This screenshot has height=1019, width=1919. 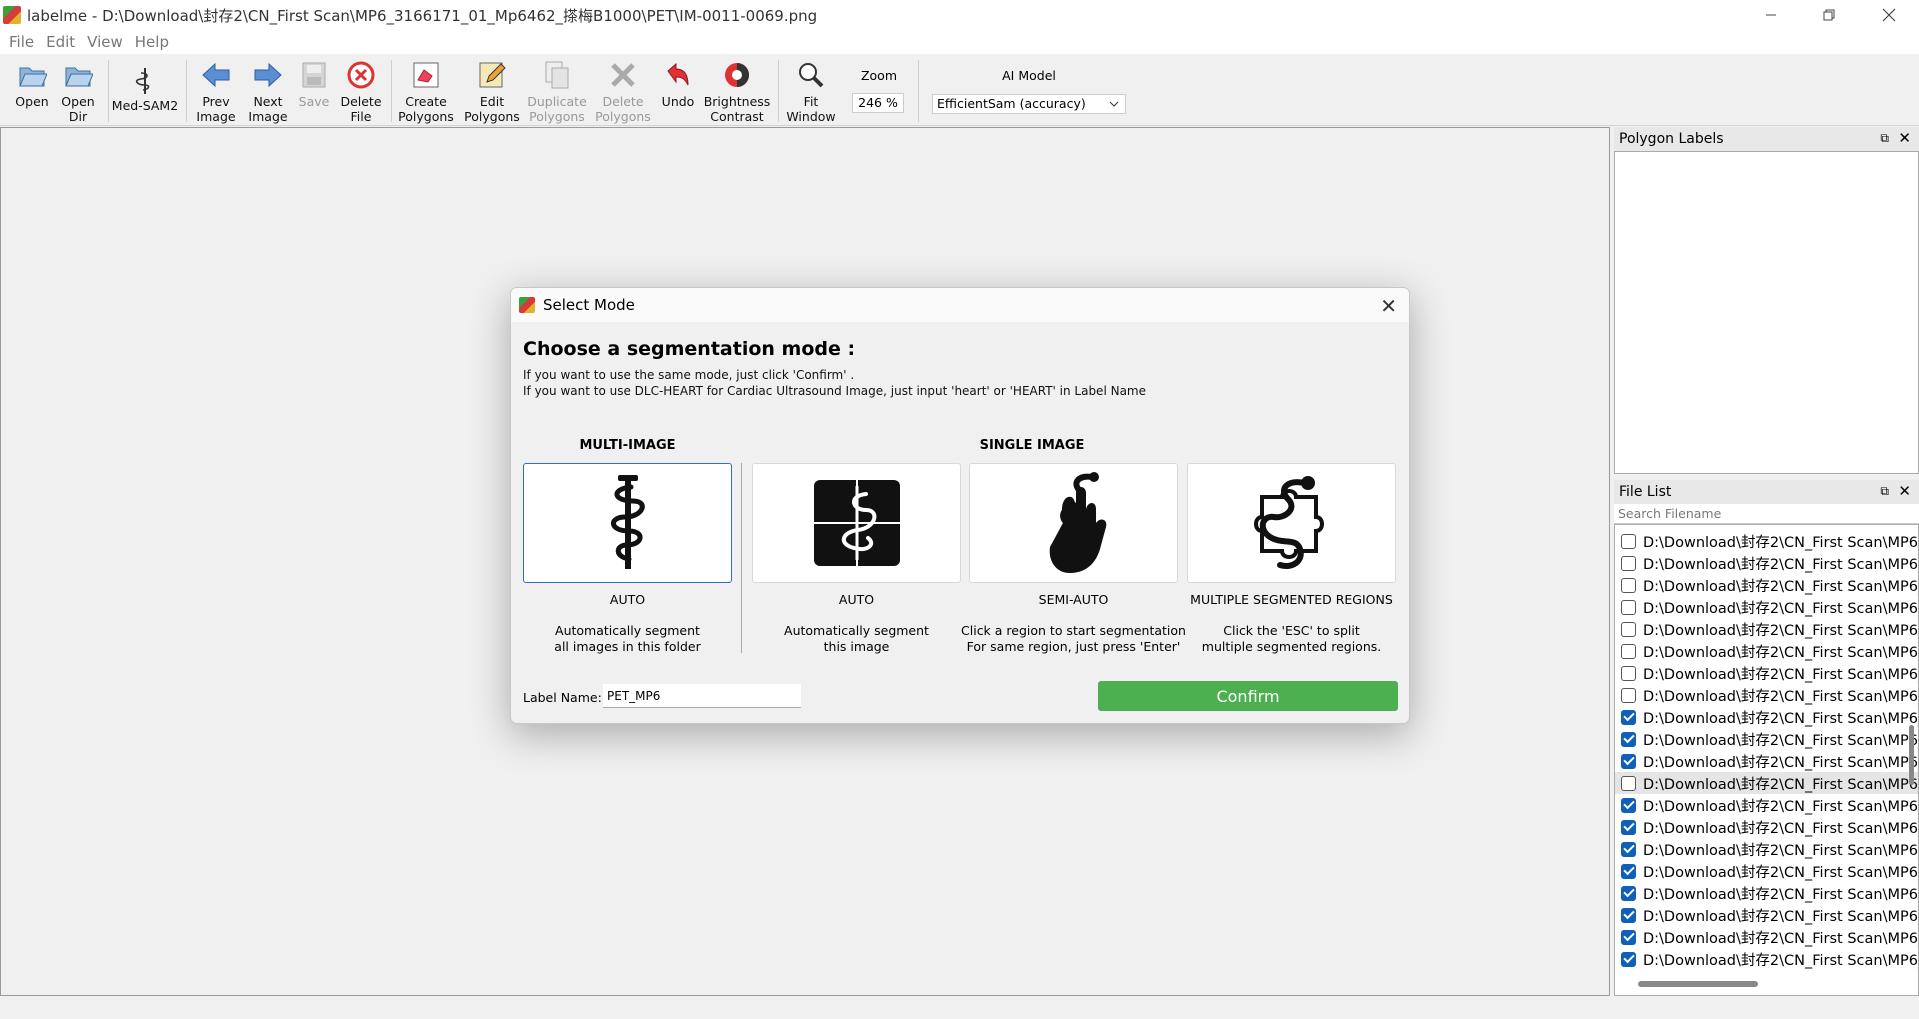 What do you see at coordinates (811, 91) in the screenshot?
I see `fit-window-button: Fit Window` at bounding box center [811, 91].